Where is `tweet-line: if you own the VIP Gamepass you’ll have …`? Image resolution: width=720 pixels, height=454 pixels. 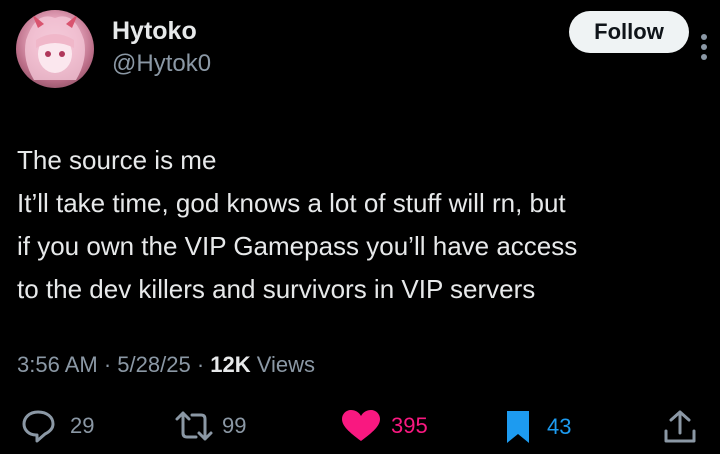 tweet-line: if you own the VIP Gamepass you’ll have … is located at coordinates (297, 246).